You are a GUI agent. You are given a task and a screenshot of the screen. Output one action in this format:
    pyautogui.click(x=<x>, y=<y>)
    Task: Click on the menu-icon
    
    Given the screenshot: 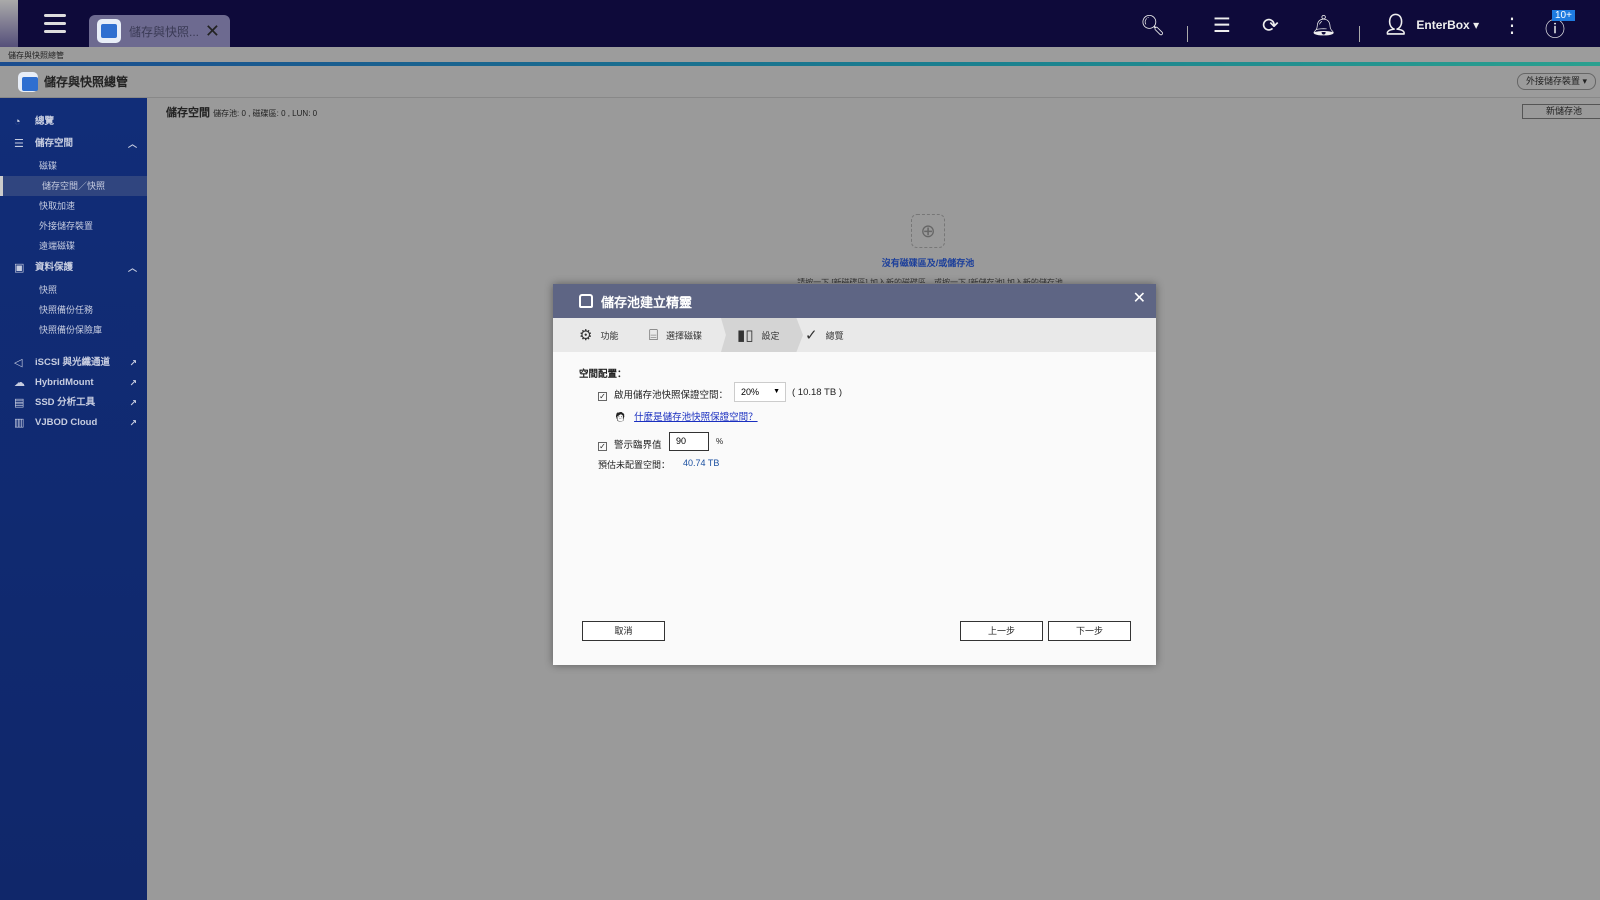 What is the action you would take?
    pyautogui.click(x=55, y=24)
    